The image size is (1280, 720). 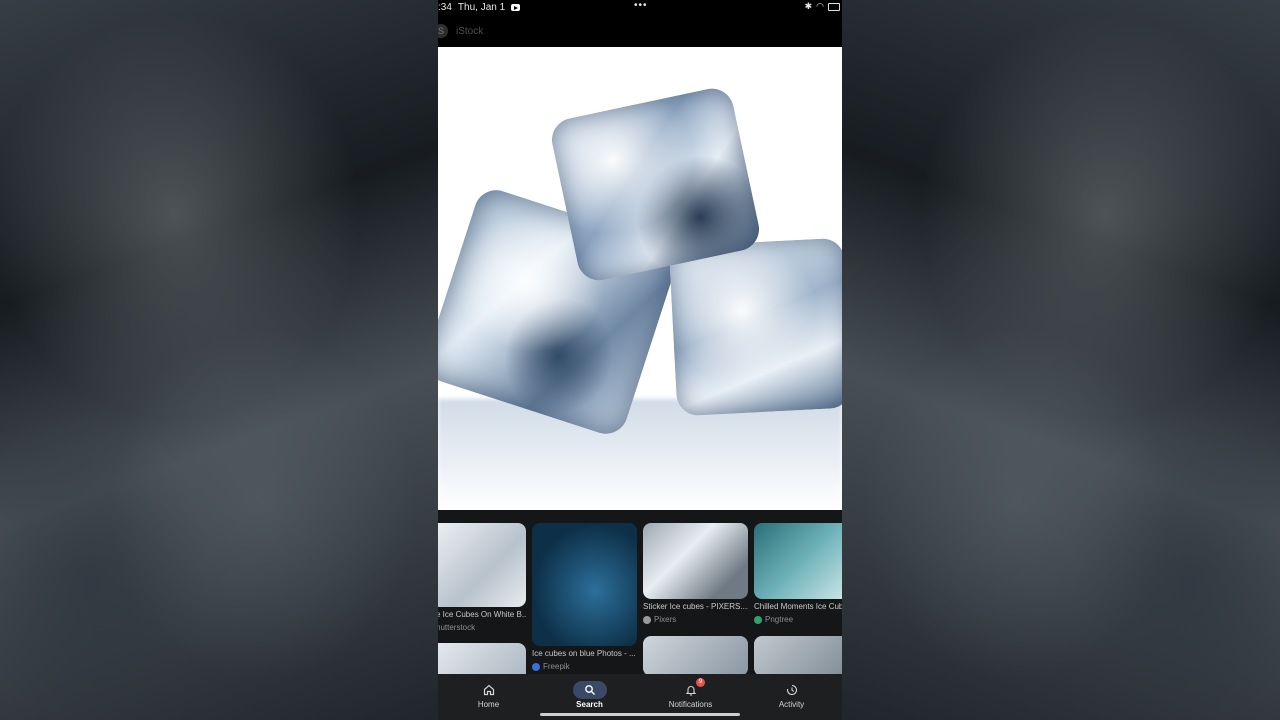 I want to click on status-icons: ✱ ◠, so click(x=822, y=6).